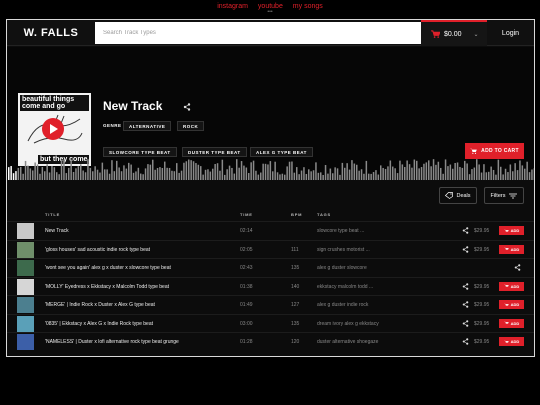 The image size is (540, 405). Describe the element at coordinates (147, 126) in the screenshot. I see `genre-tag-alternative: ALTERNATIVE` at that location.